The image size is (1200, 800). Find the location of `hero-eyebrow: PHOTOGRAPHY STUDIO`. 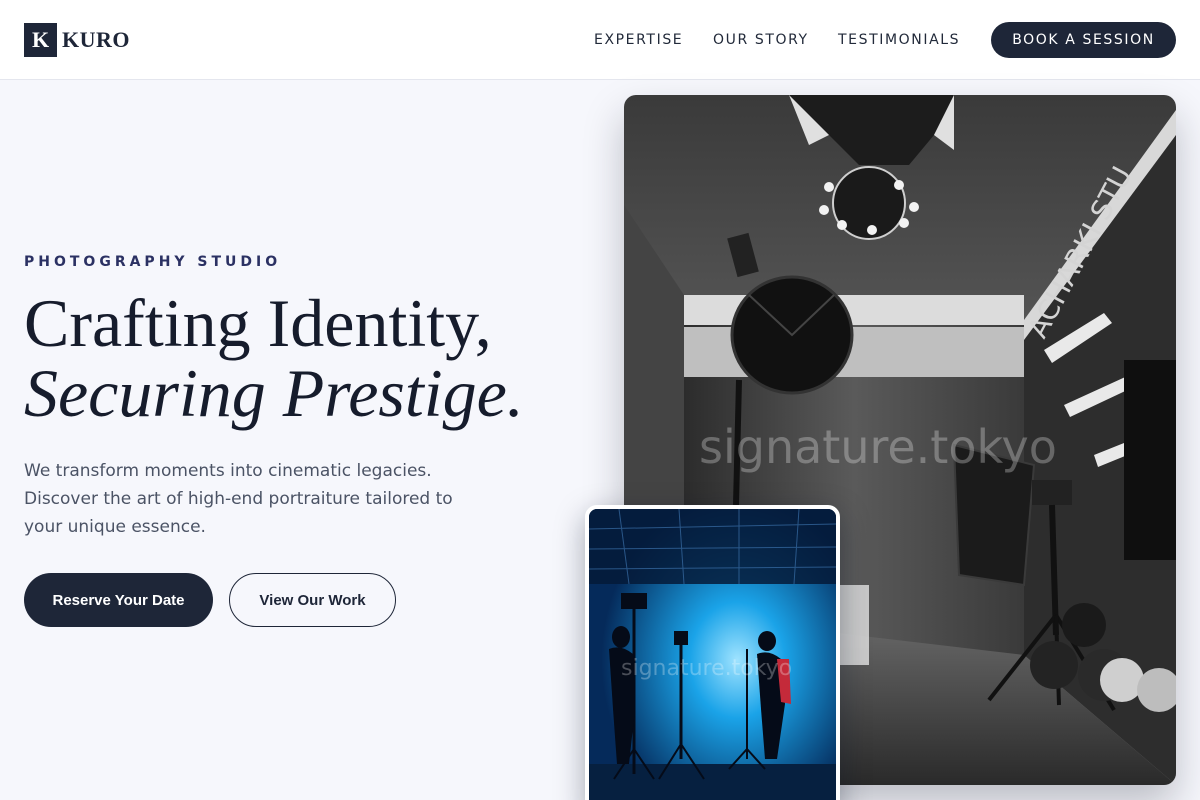

hero-eyebrow: PHOTOGRAPHY STUDIO is located at coordinates (153, 262).